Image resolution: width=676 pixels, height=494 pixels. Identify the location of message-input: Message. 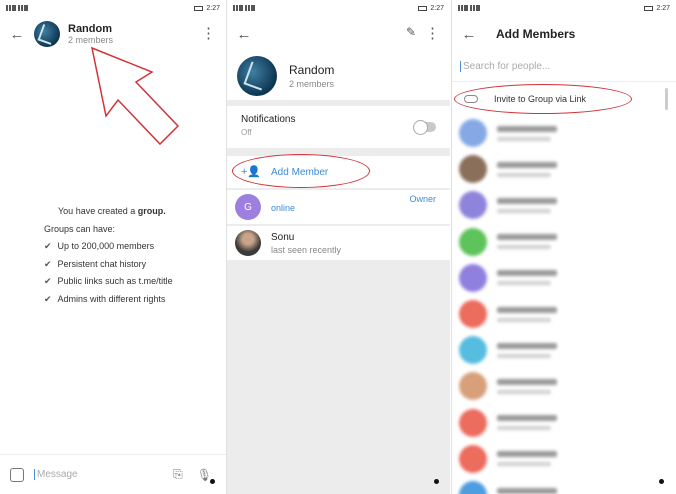
(103, 474).